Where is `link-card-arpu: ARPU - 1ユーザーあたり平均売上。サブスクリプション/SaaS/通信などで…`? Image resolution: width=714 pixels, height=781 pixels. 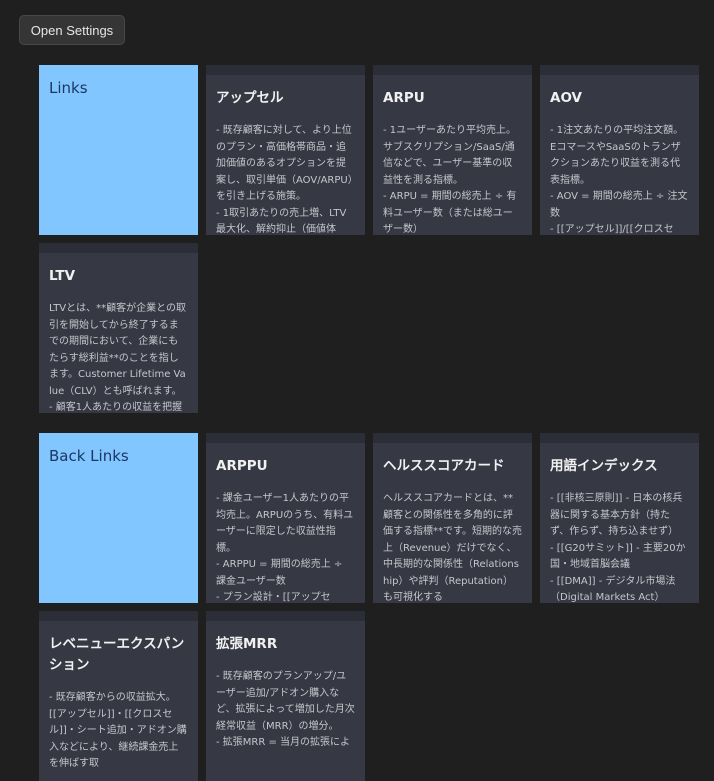 link-card-arpu: ARPU - 1ユーザーあたり平均売上。サブスクリプション/SaaS/通信などで… is located at coordinates (452, 150).